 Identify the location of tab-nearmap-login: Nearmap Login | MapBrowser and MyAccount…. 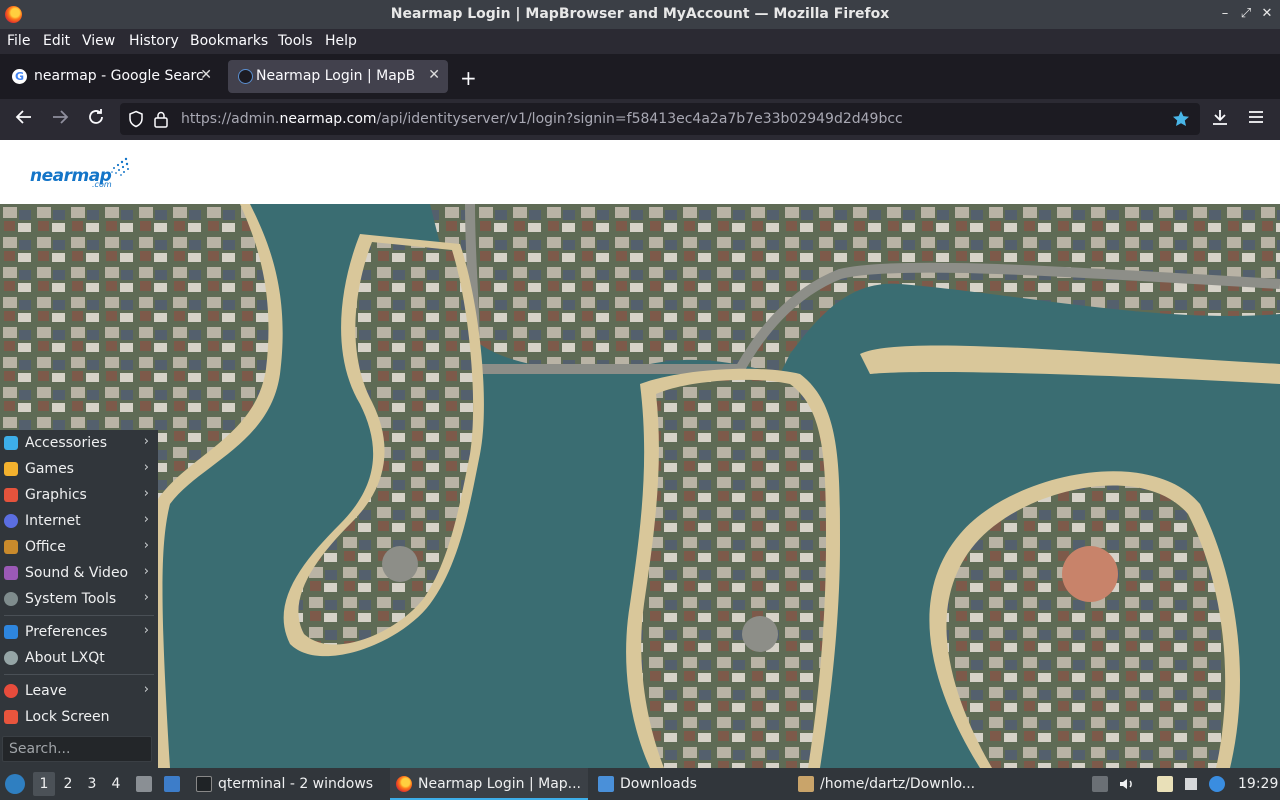
(338, 76).